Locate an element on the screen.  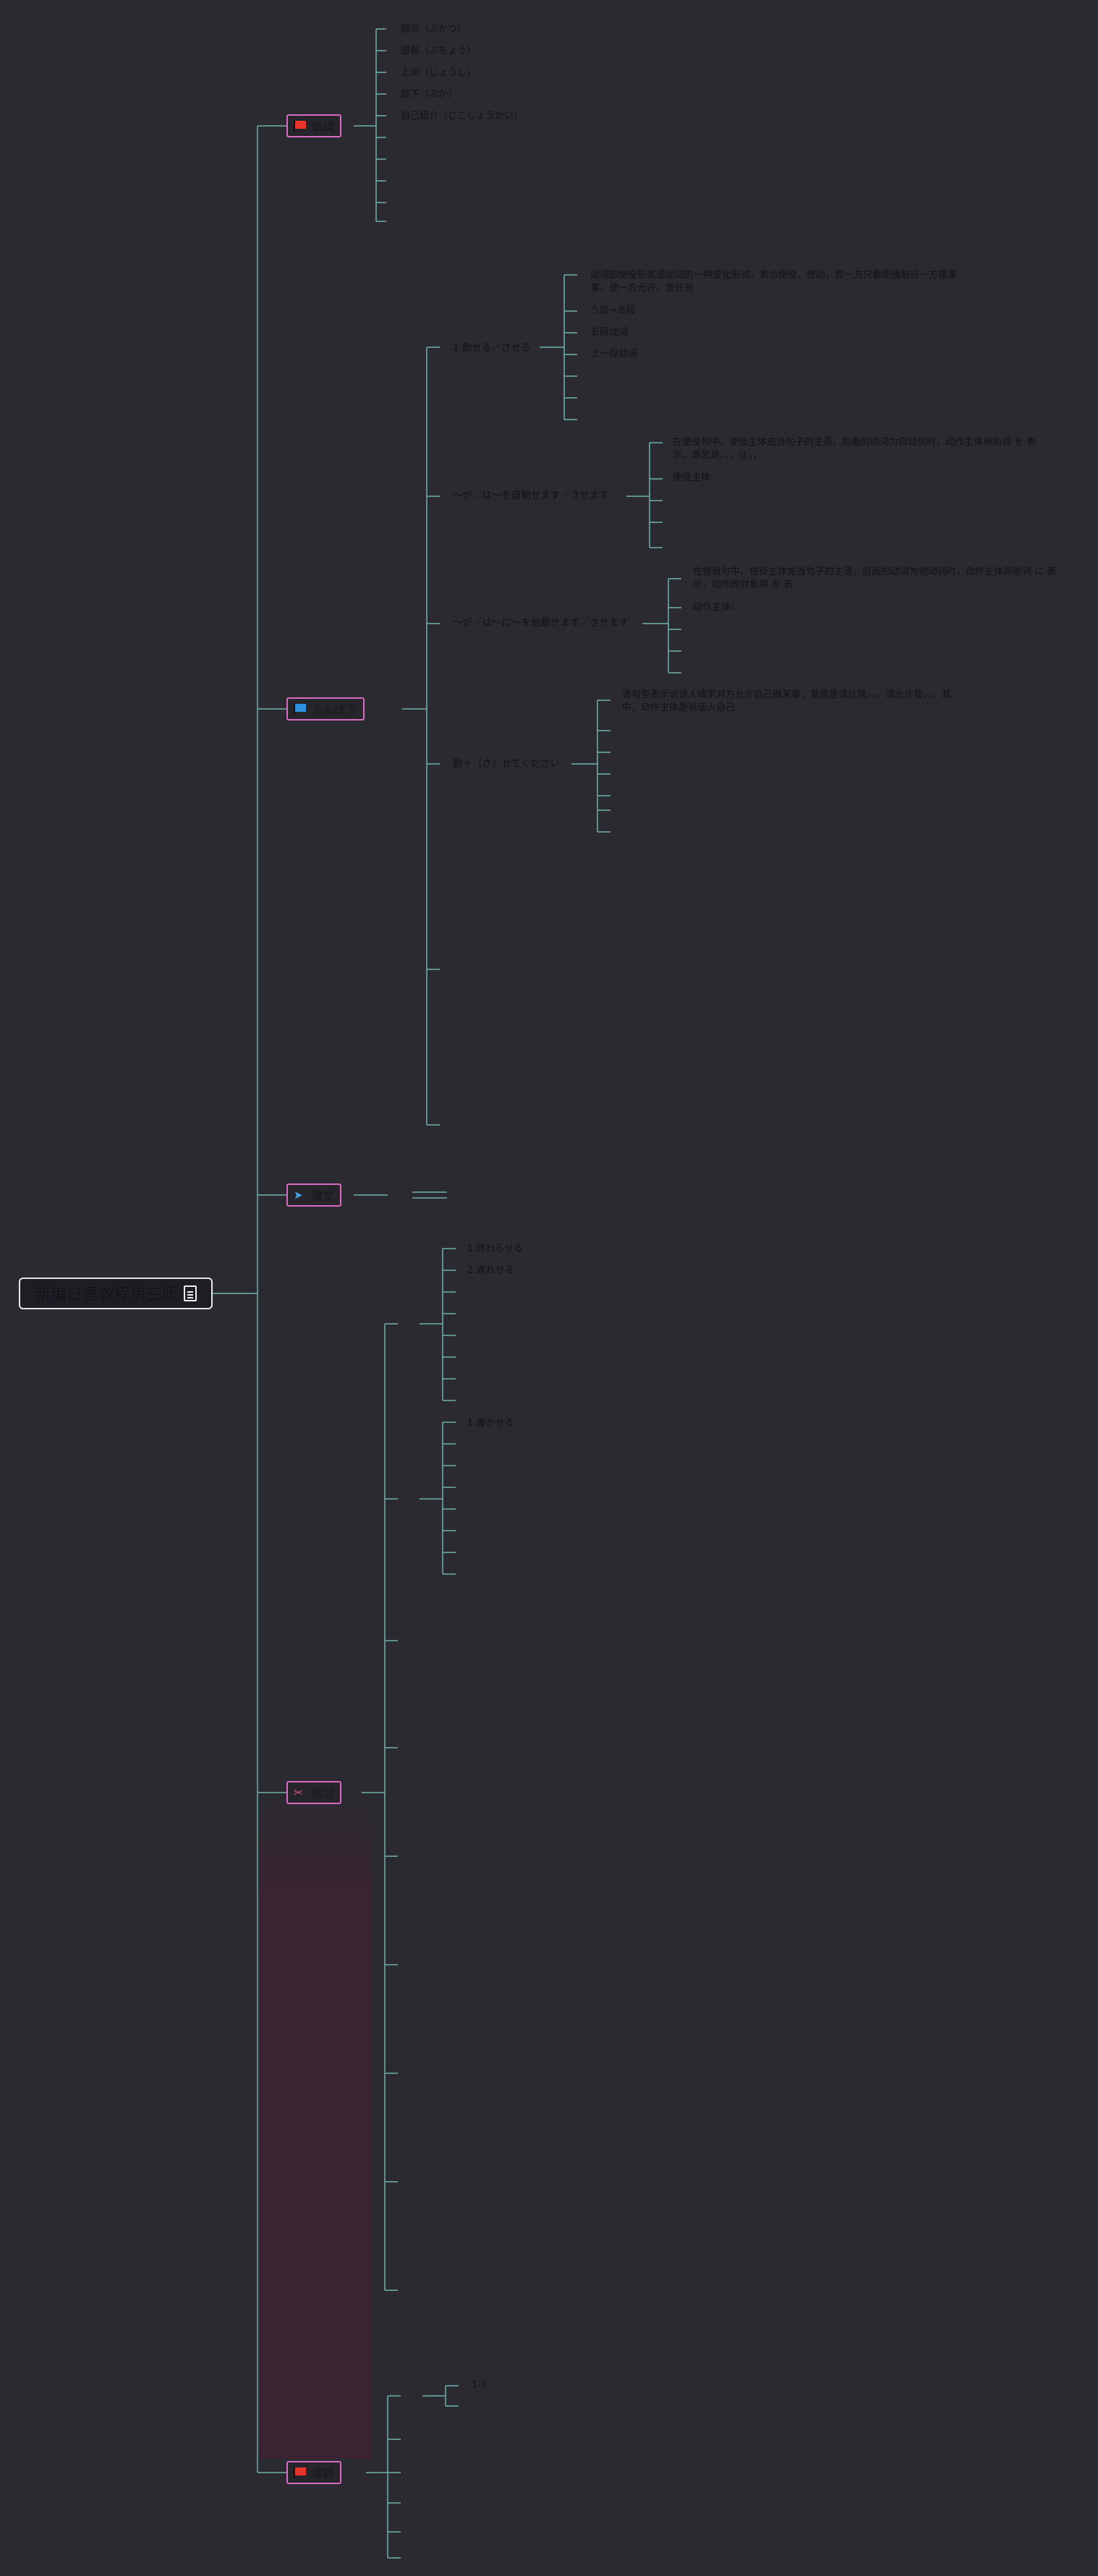
branch-label: ぶんぽう is located at coordinates (335, 710).